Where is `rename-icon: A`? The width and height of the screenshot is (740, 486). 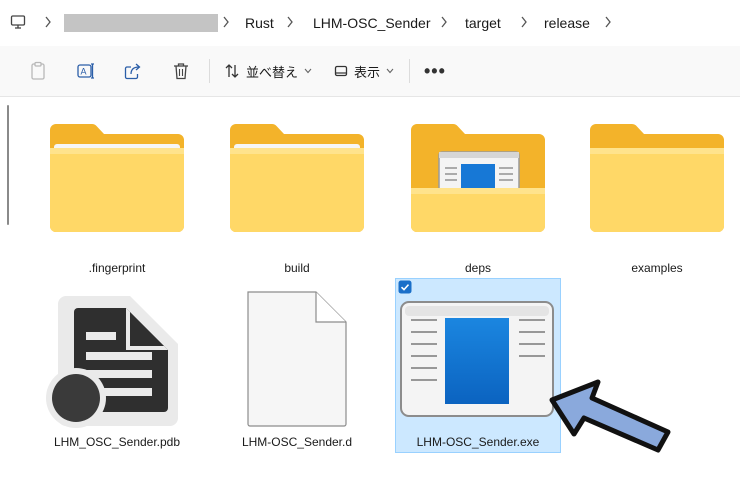 rename-icon: A is located at coordinates (86, 71).